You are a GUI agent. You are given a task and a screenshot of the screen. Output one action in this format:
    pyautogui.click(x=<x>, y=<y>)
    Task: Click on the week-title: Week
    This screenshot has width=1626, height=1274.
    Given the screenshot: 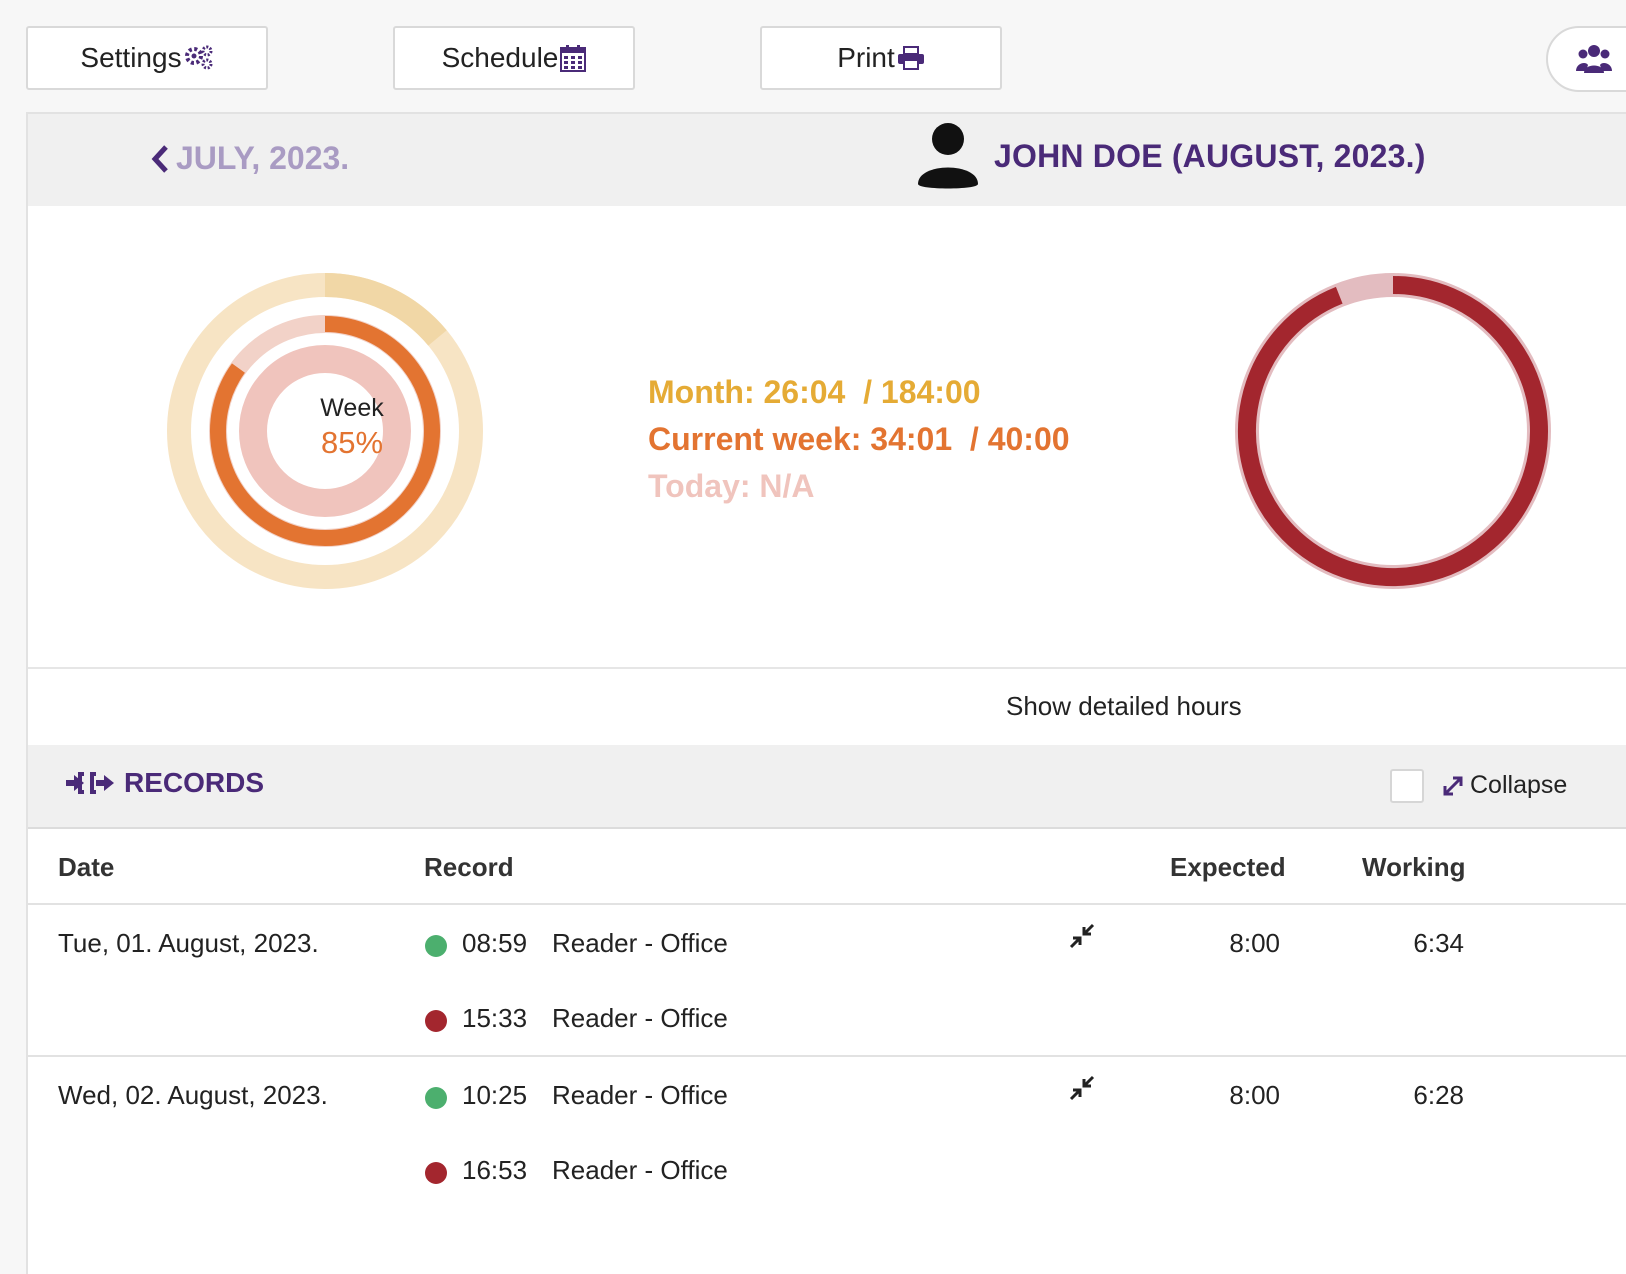 What is the action you would take?
    pyautogui.click(x=352, y=408)
    